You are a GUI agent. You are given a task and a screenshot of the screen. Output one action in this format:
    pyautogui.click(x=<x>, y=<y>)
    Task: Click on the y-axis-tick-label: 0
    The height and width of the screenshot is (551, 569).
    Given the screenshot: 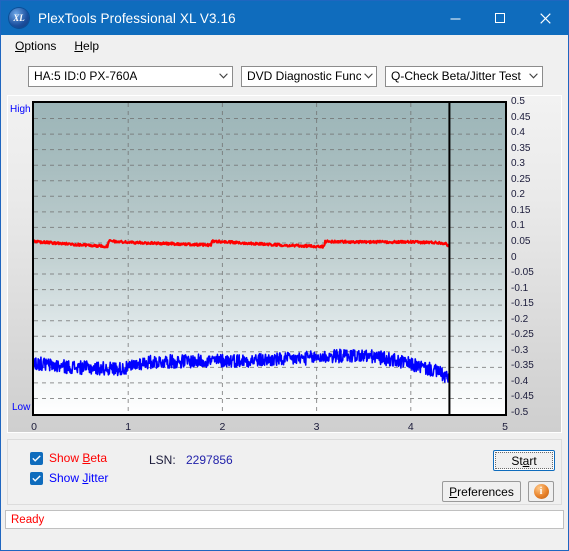 What is the action you would take?
    pyautogui.click(x=514, y=257)
    